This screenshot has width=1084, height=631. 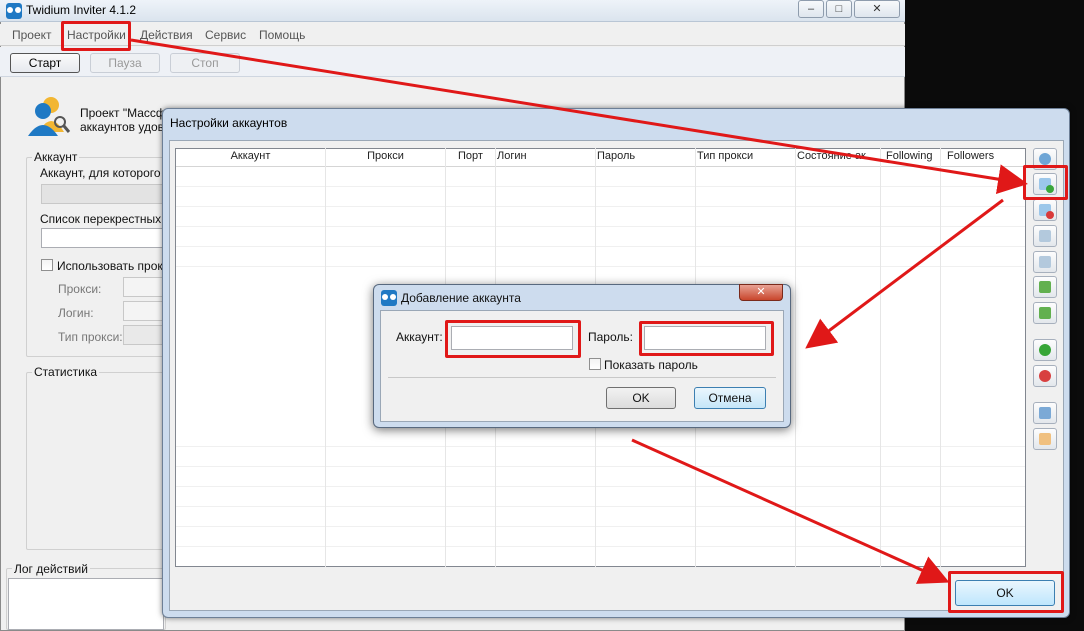 What do you see at coordinates (790, 511) in the screenshot?
I see `arrow-to-ok-button` at bounding box center [790, 511].